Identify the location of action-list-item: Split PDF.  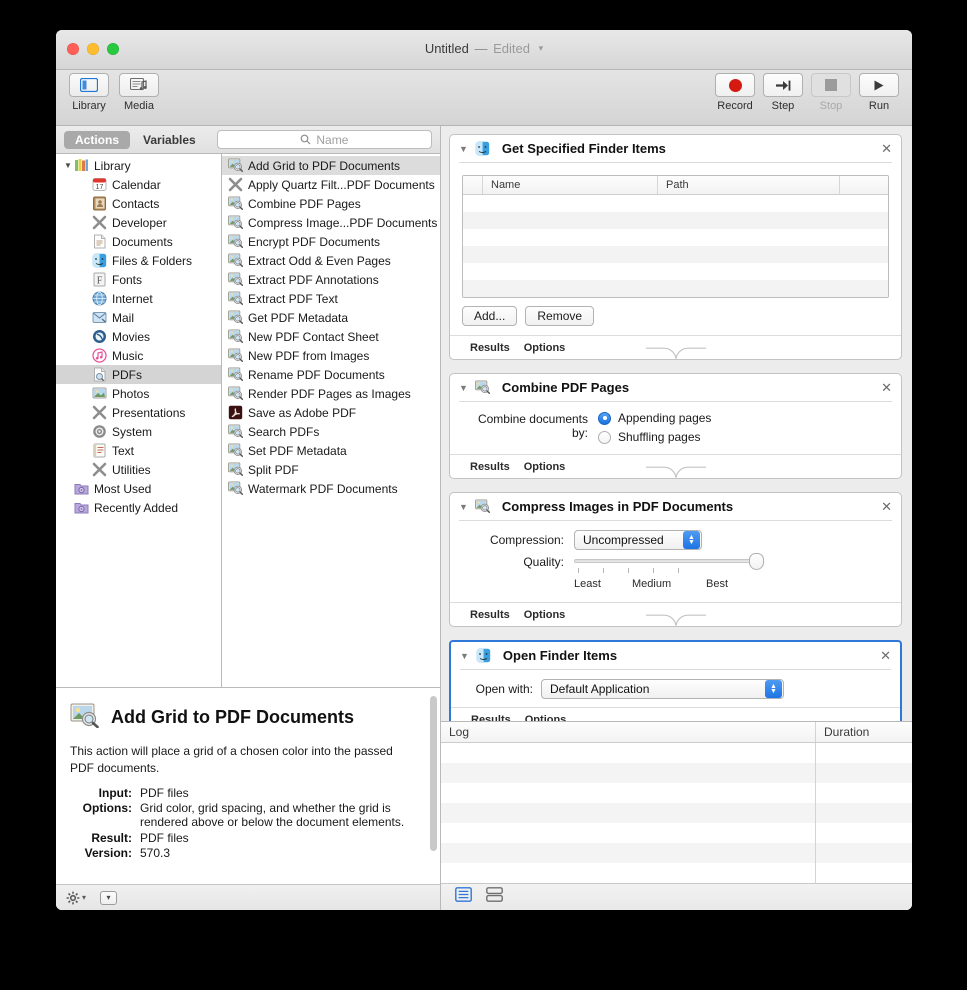
(331, 469).